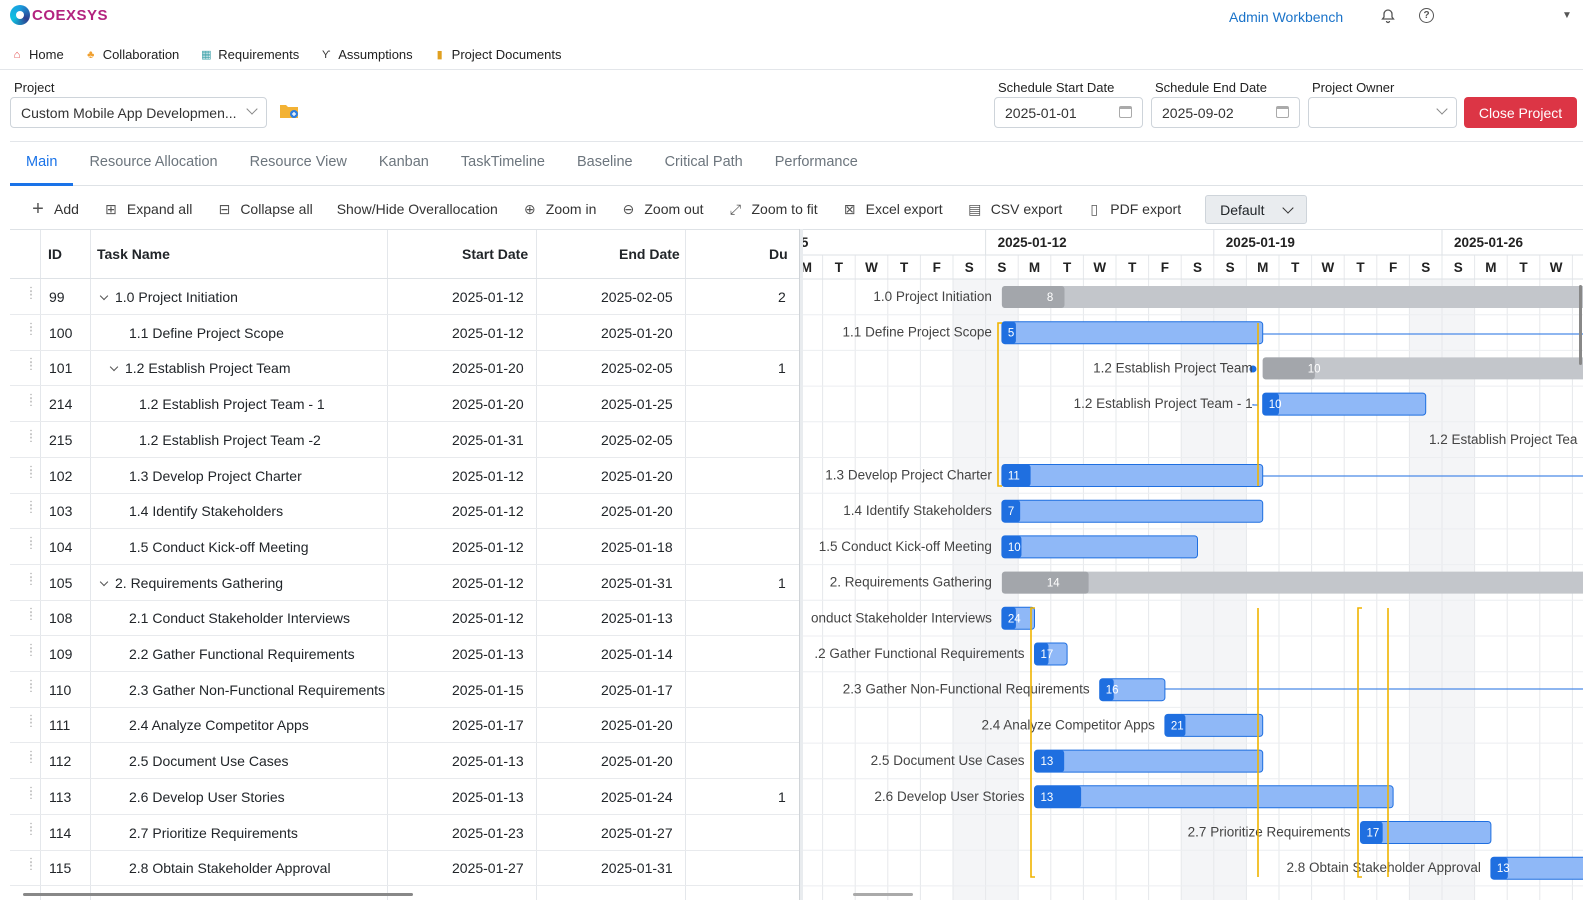 The width and height of the screenshot is (1583, 906). What do you see at coordinates (404, 164) in the screenshot?
I see `tab-kanban: Kanban` at bounding box center [404, 164].